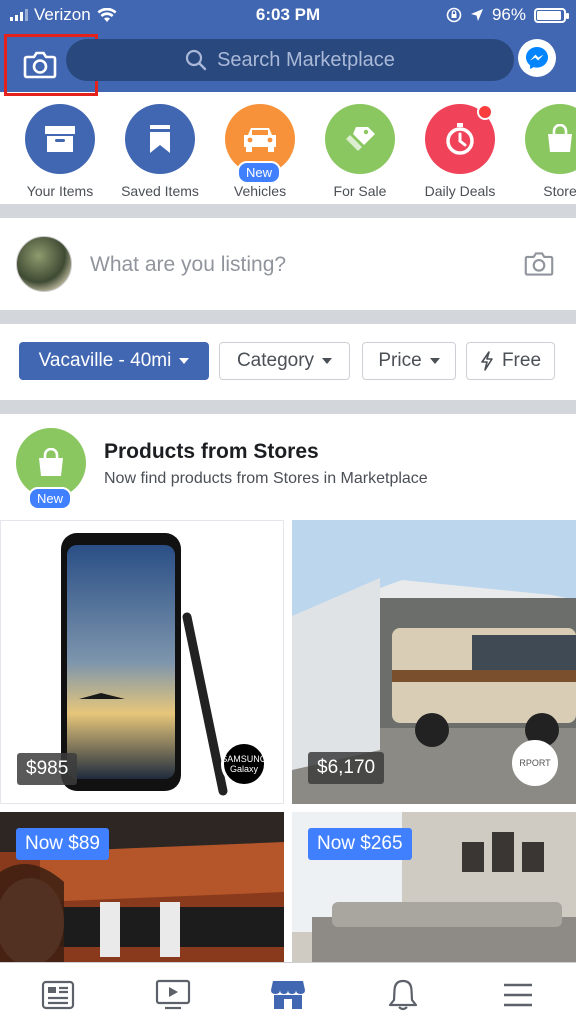 This screenshot has width=576, height=1024. Describe the element at coordinates (62, 844) in the screenshot. I see `listing-price: Now $89` at that location.